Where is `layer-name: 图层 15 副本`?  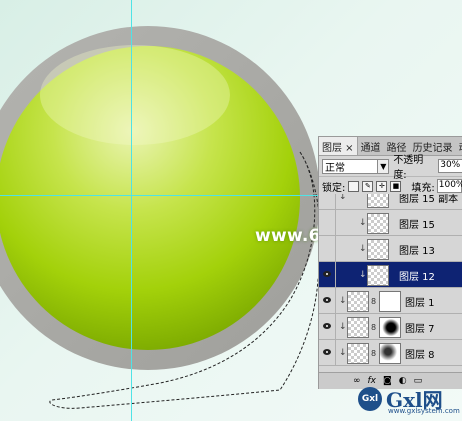
layer-name: 图层 15 副本 is located at coordinates (429, 199).